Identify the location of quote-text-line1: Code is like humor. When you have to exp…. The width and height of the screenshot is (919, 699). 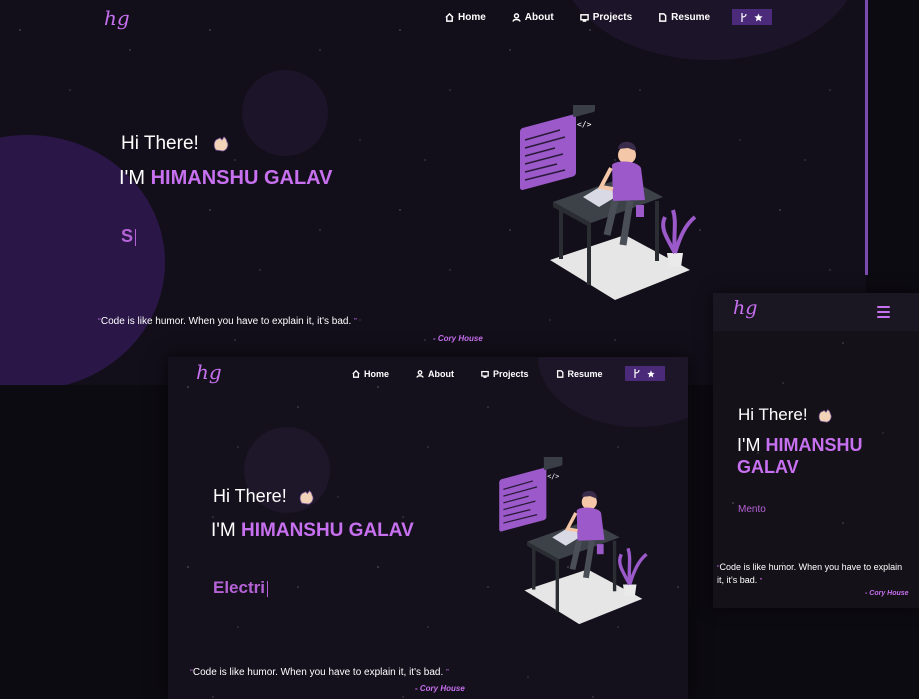
(811, 567).